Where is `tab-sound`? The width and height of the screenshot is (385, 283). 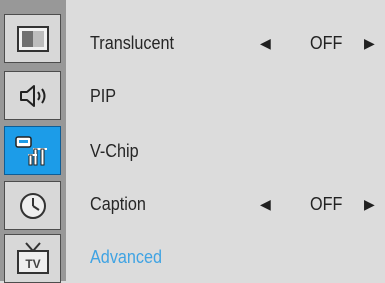 tab-sound is located at coordinates (32, 95).